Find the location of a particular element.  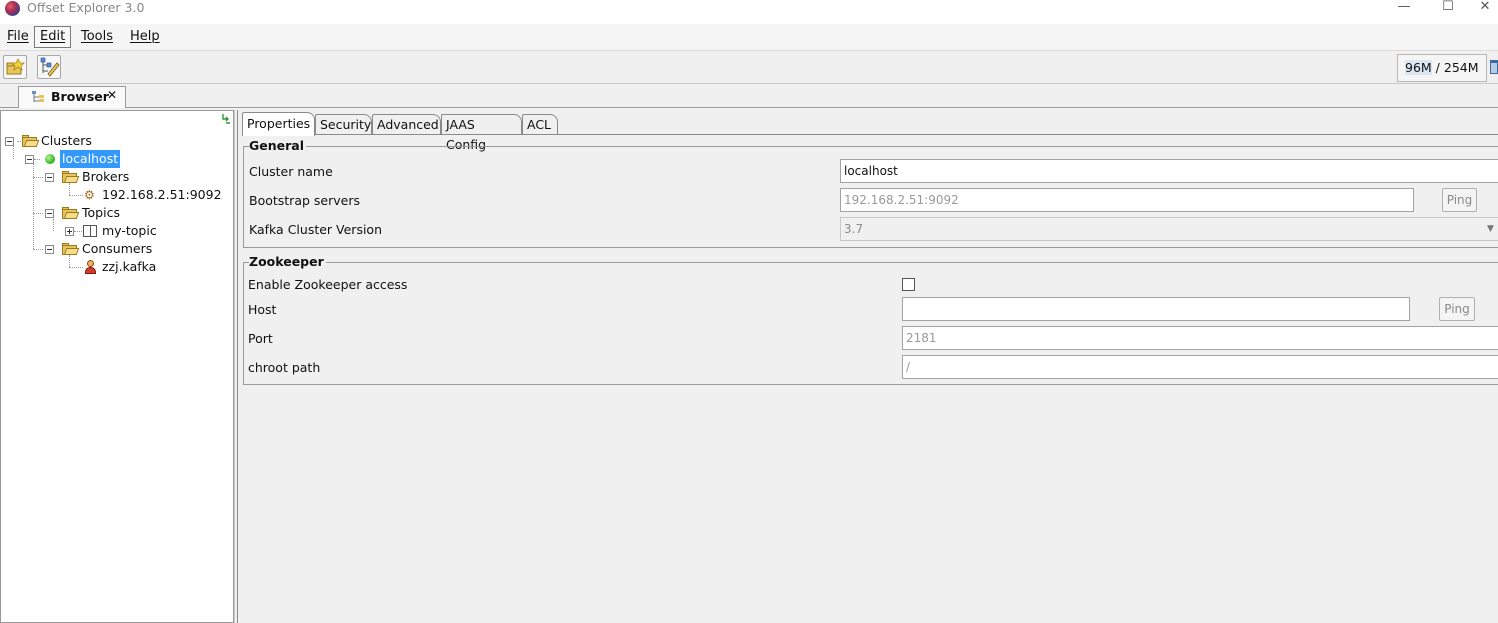

menu-edit-label: Edit is located at coordinates (53, 36).